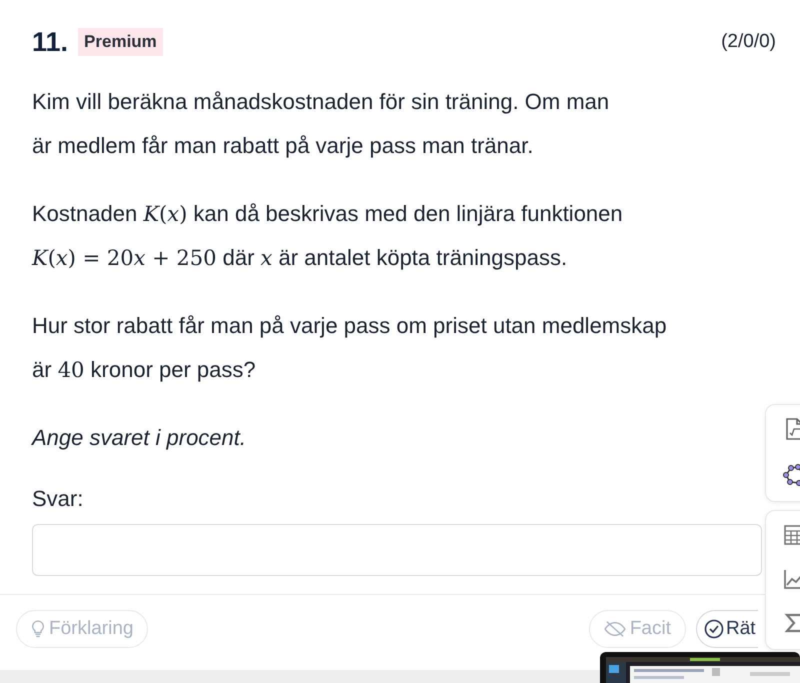  What do you see at coordinates (140, 438) in the screenshot?
I see `instruction-text: Ange svaret i procent.` at bounding box center [140, 438].